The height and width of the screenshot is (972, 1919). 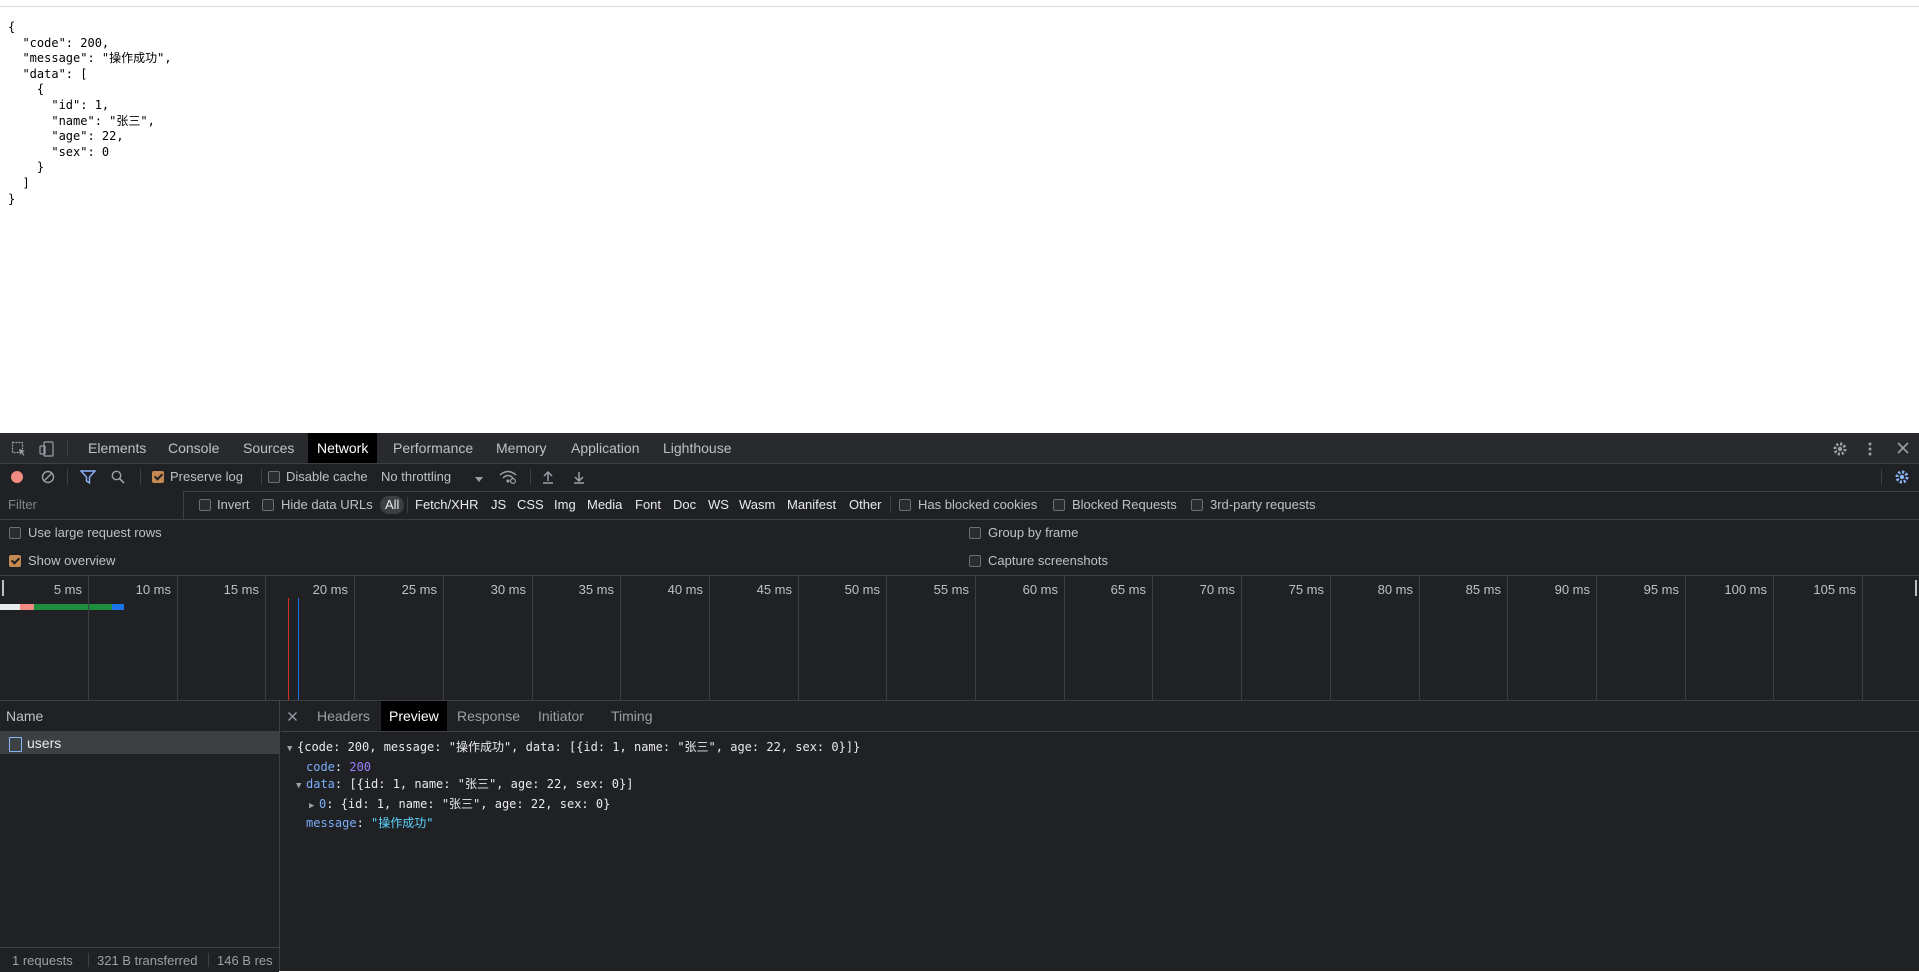 What do you see at coordinates (479, 479) in the screenshot?
I see `chevron-down-icon` at bounding box center [479, 479].